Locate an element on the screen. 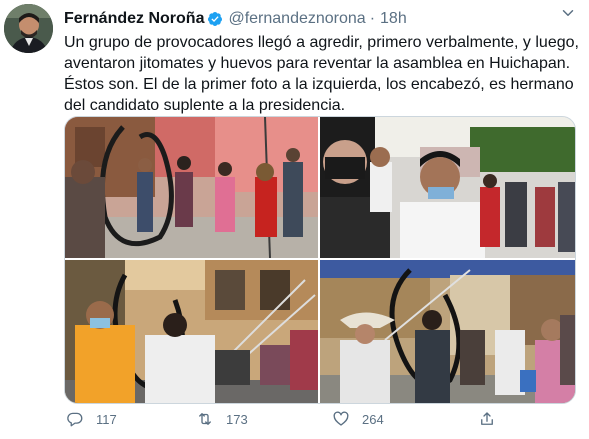 This screenshot has width=589, height=439. retweet-button: 173 is located at coordinates (222, 419).